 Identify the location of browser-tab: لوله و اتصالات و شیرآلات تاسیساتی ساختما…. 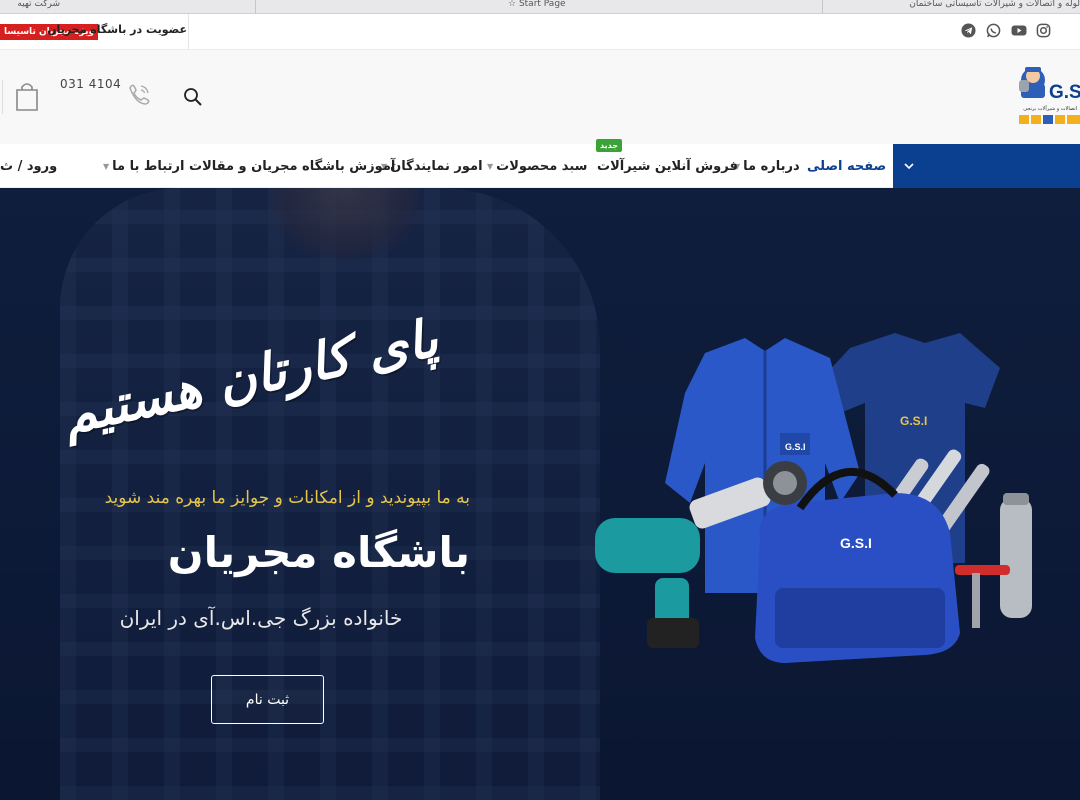
(970, 6).